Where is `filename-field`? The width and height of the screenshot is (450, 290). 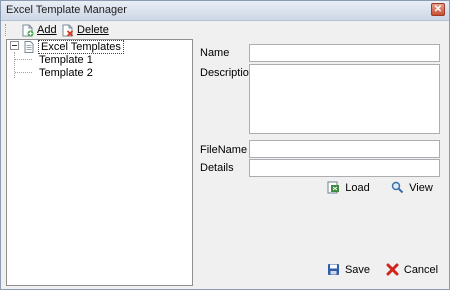
filename-field is located at coordinates (344, 149).